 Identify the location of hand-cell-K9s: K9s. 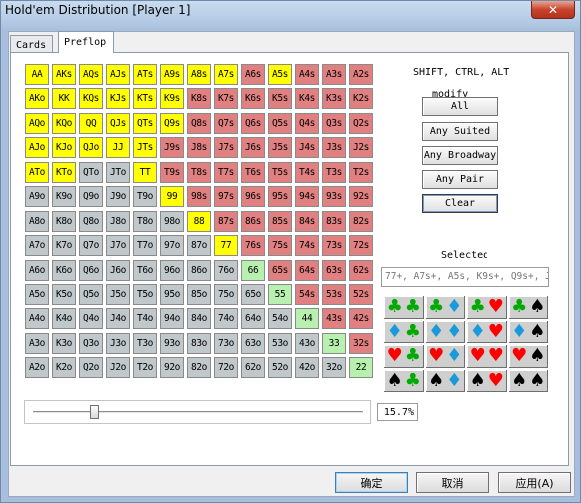
(172, 99).